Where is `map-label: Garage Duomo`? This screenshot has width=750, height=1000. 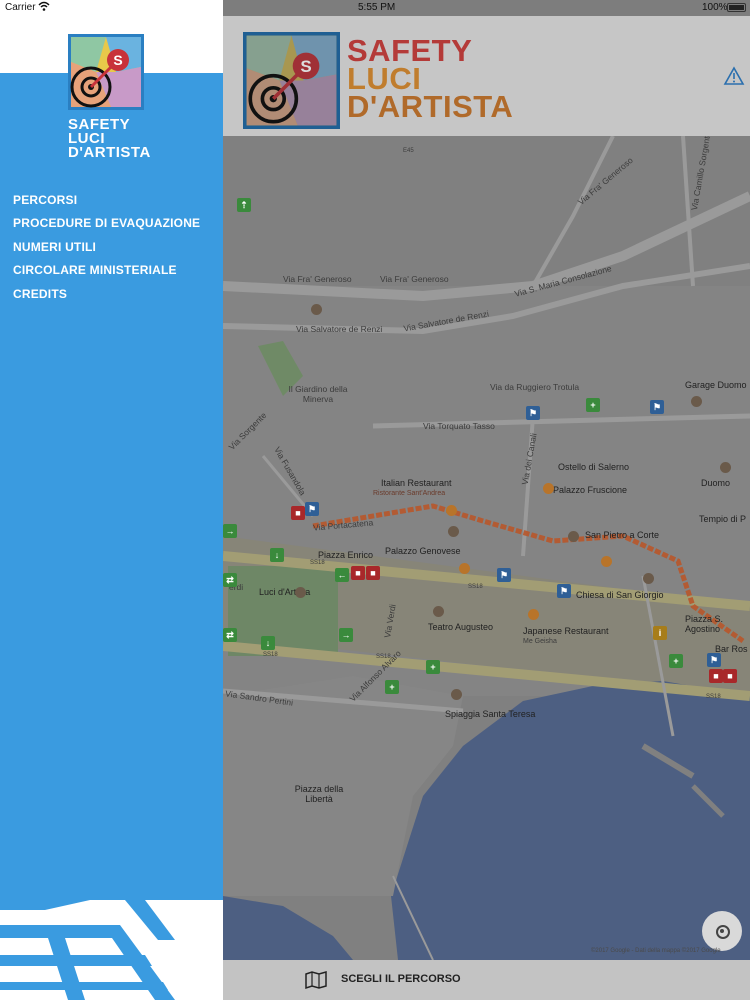 map-label: Garage Duomo is located at coordinates (716, 385).